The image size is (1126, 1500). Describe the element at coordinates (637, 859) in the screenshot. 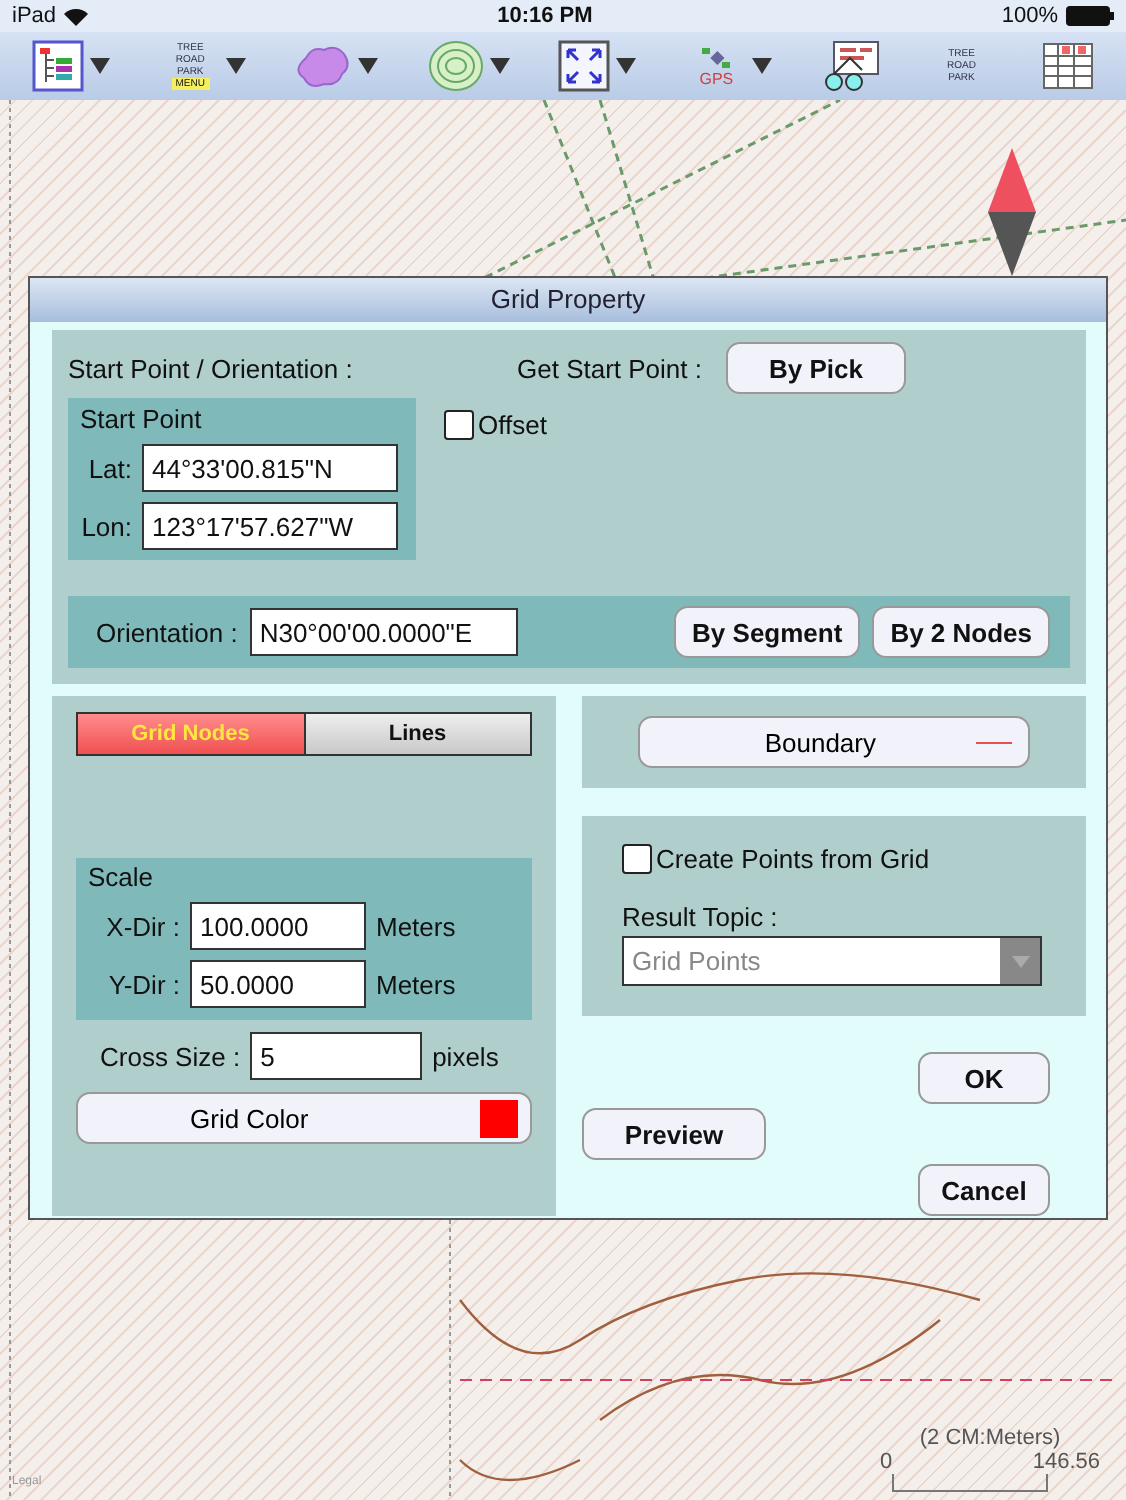

I see `create-points-checkbox` at that location.